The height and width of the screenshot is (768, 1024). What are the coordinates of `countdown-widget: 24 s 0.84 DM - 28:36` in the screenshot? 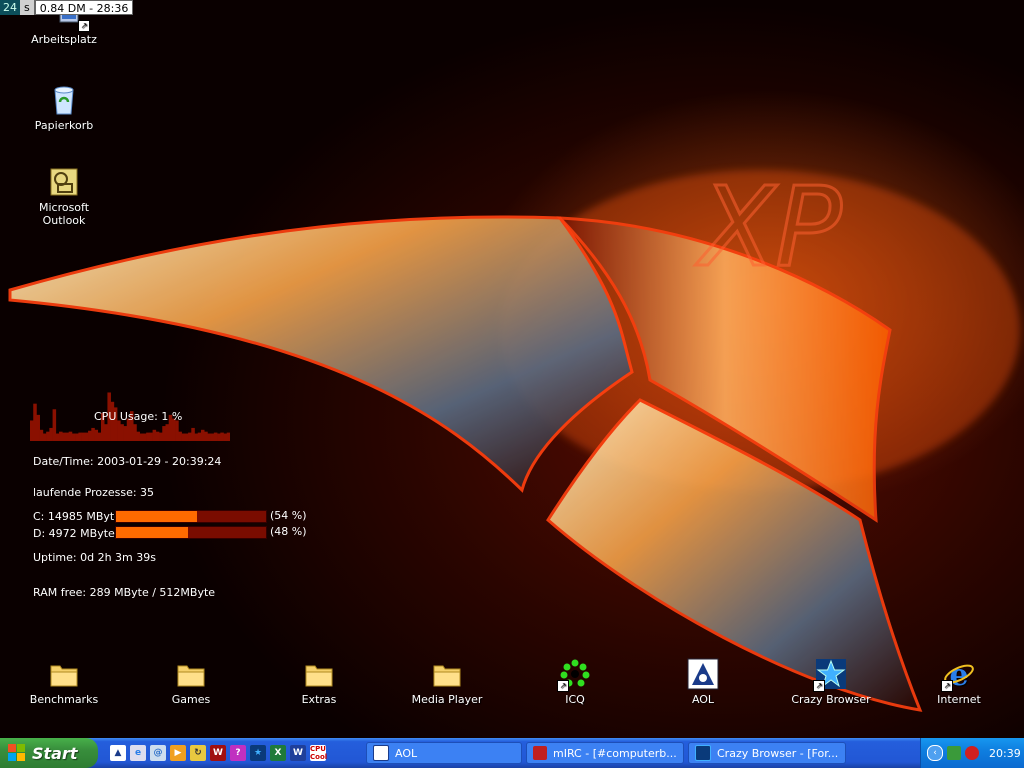 It's located at (67, 7).